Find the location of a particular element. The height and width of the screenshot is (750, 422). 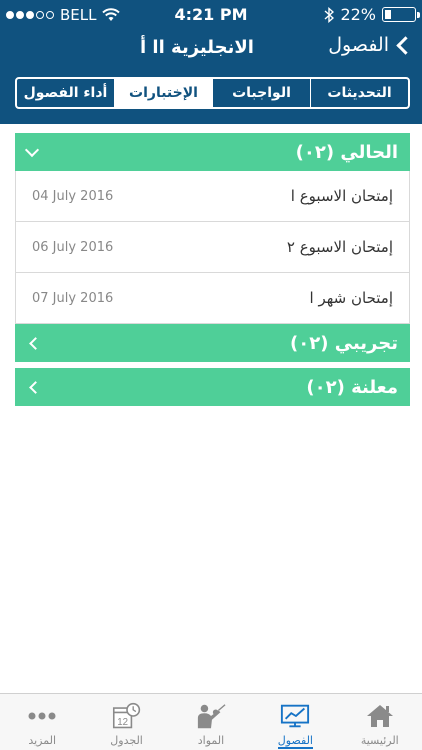

home-icon is located at coordinates (379, 716).